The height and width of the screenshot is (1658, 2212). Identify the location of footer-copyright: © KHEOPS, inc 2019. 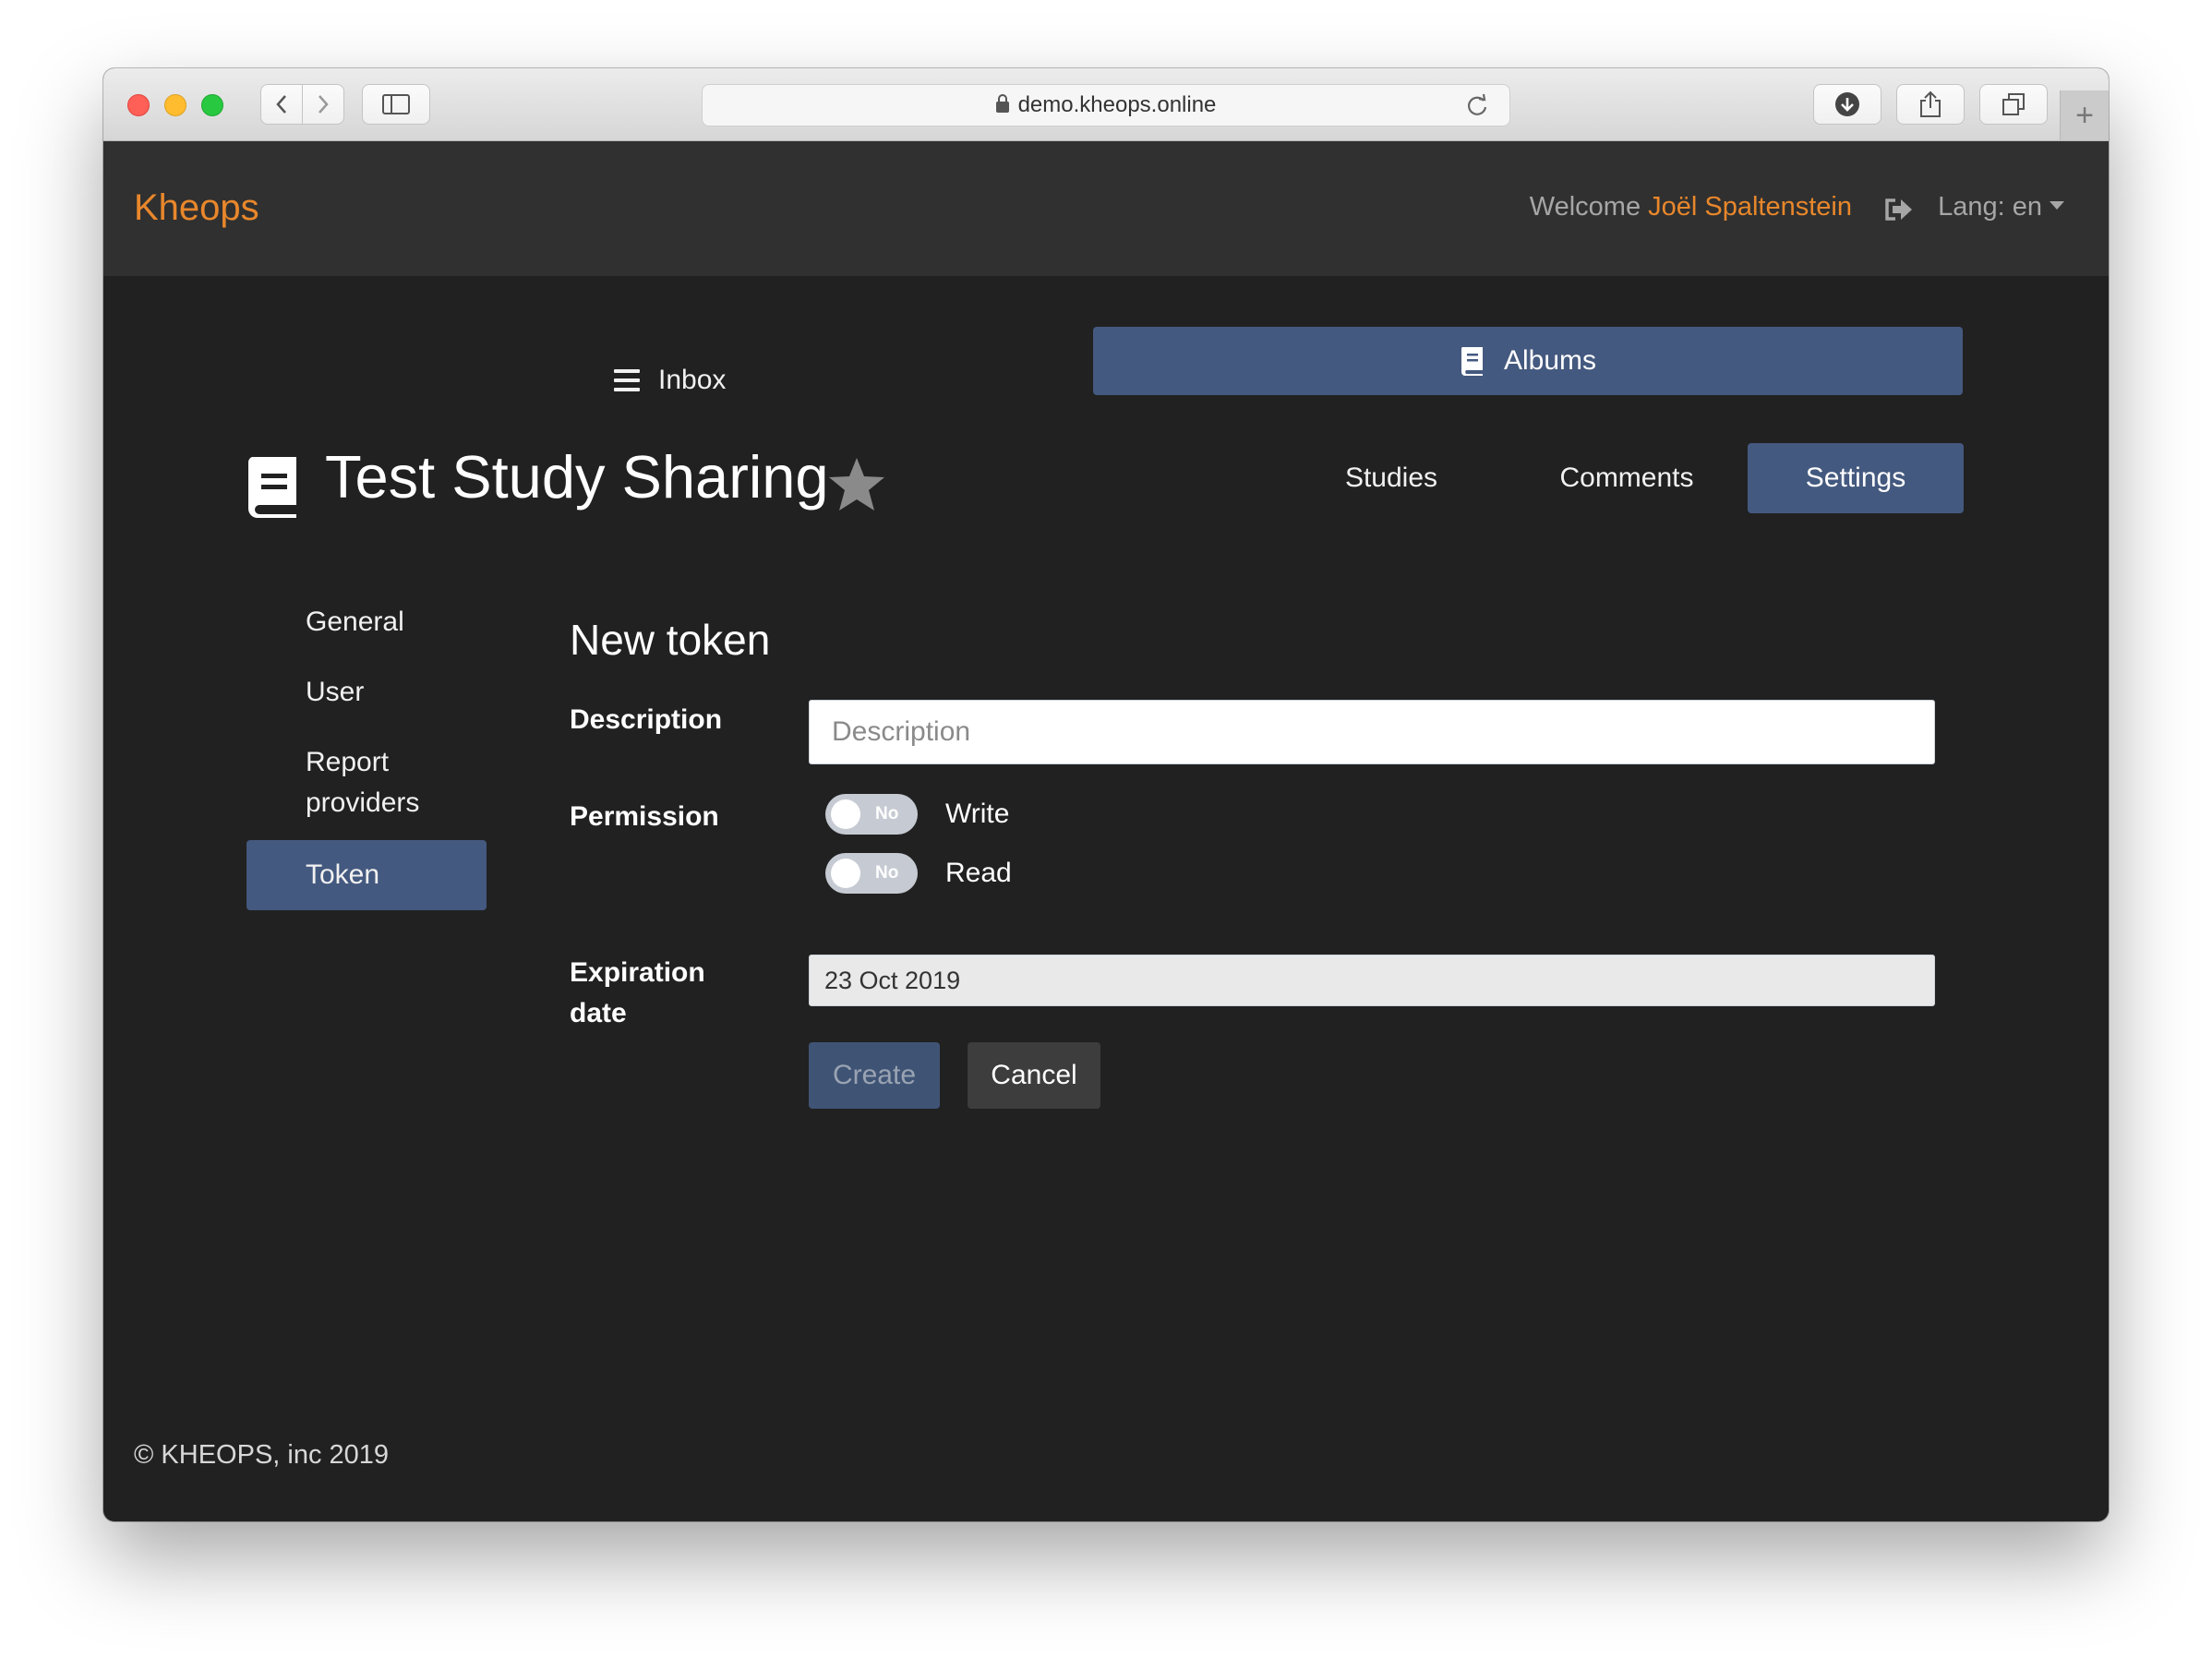
(262, 1455).